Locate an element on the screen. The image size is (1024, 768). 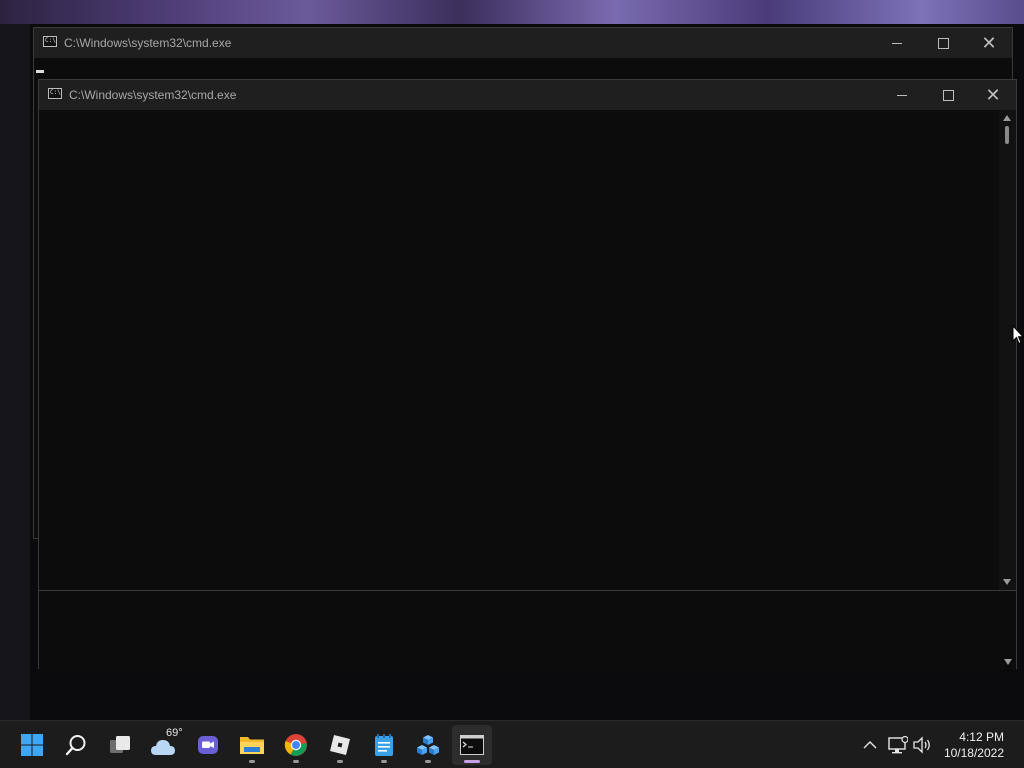
show-hidden-icons-button is located at coordinates (870, 745).